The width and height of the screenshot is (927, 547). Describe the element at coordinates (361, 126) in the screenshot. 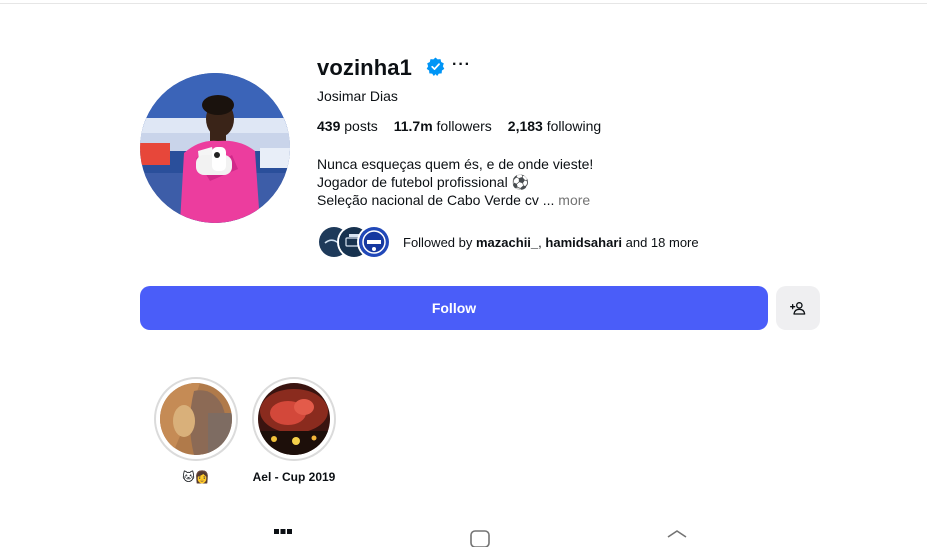

I see `posts-label: posts` at that location.